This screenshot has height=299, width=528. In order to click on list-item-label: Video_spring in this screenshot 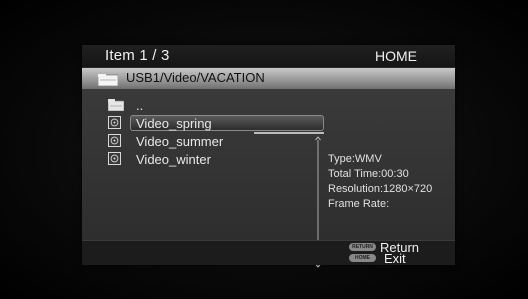, I will do `click(174, 123)`.